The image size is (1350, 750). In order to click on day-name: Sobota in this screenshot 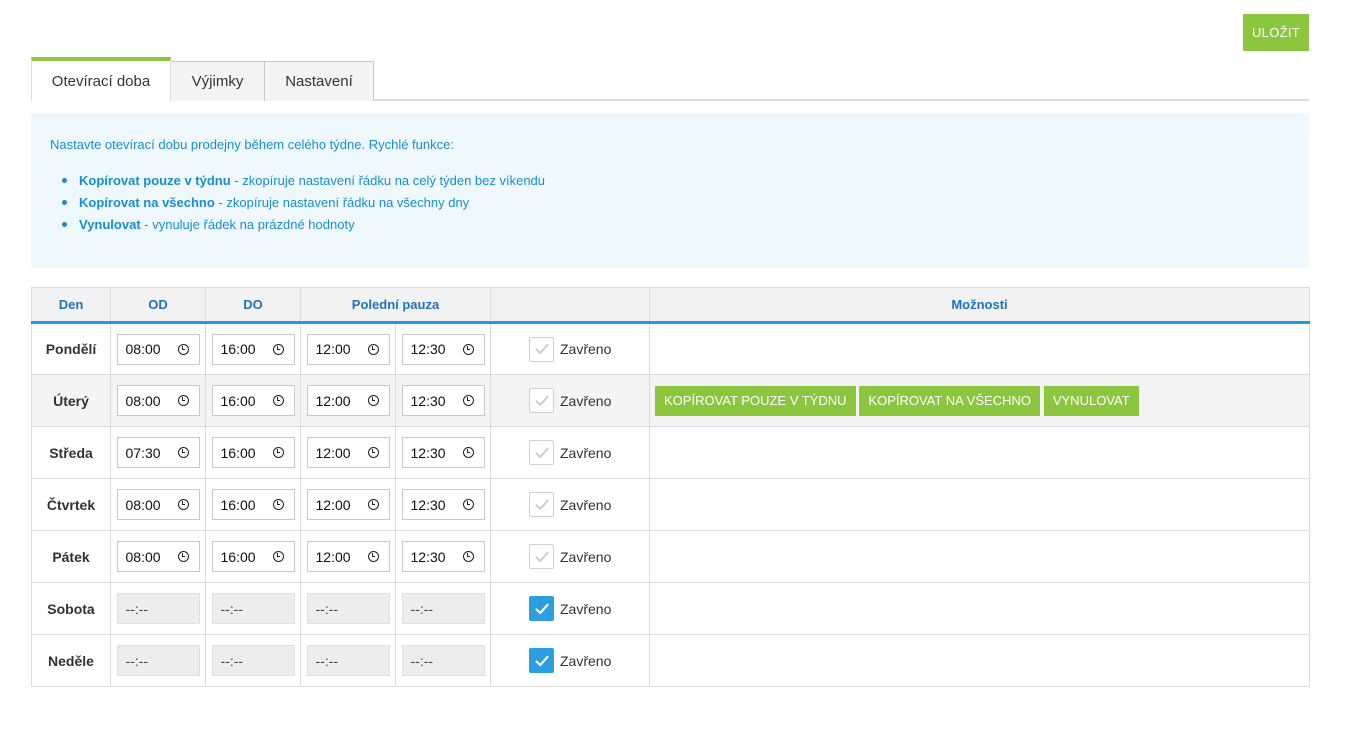, I will do `click(71, 608)`.